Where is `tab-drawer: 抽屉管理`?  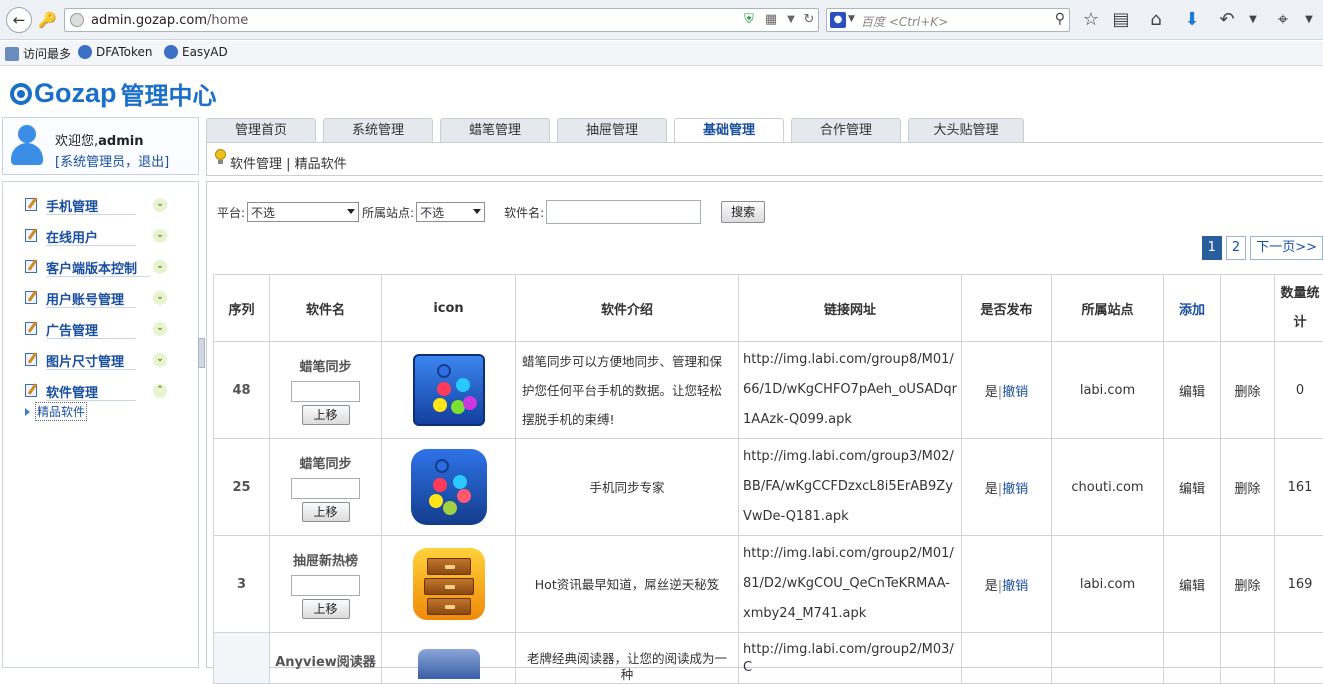 tab-drawer: 抽屉管理 is located at coordinates (612, 130).